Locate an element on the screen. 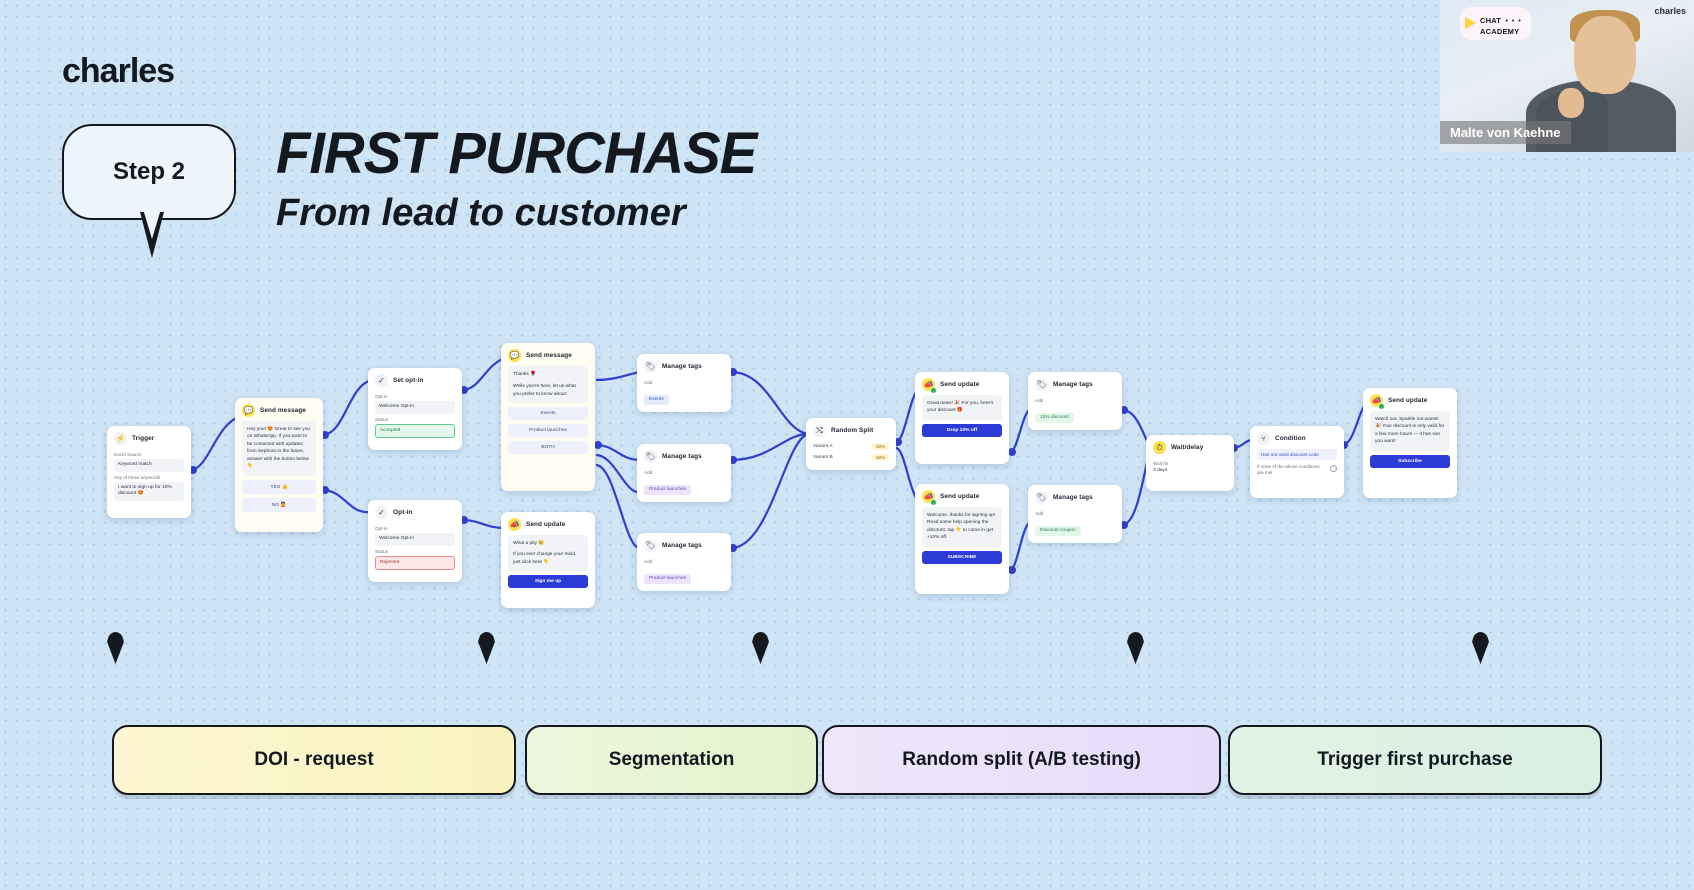 This screenshot has height=890, width=1694. opt-in-rejected-body: Opt-in Welcome Opt-in Status Rejected is located at coordinates (415, 551).